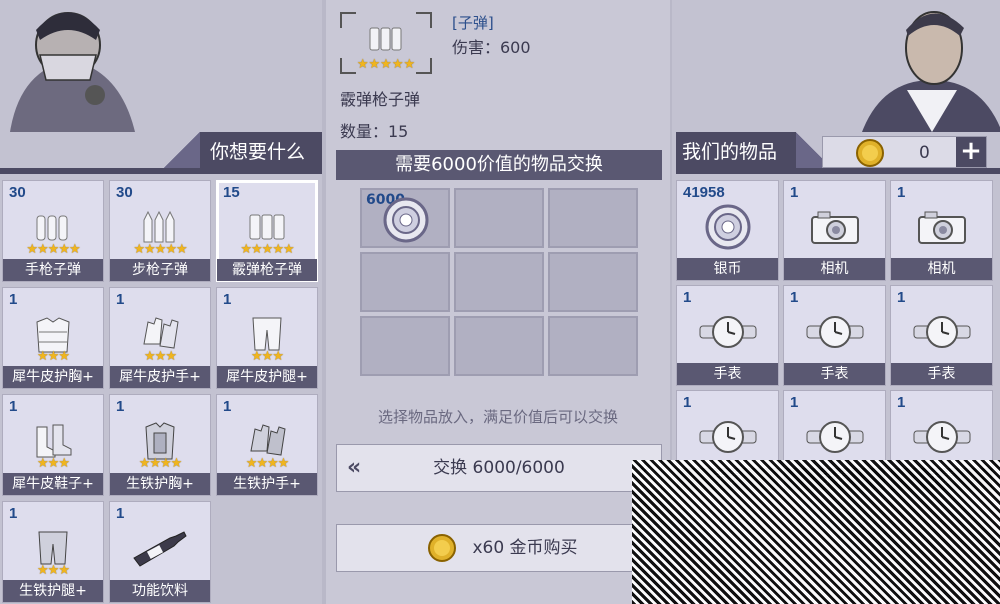  I want to click on left-item-slot: 1 ★★★★ 生铁护胸+, so click(160, 445).